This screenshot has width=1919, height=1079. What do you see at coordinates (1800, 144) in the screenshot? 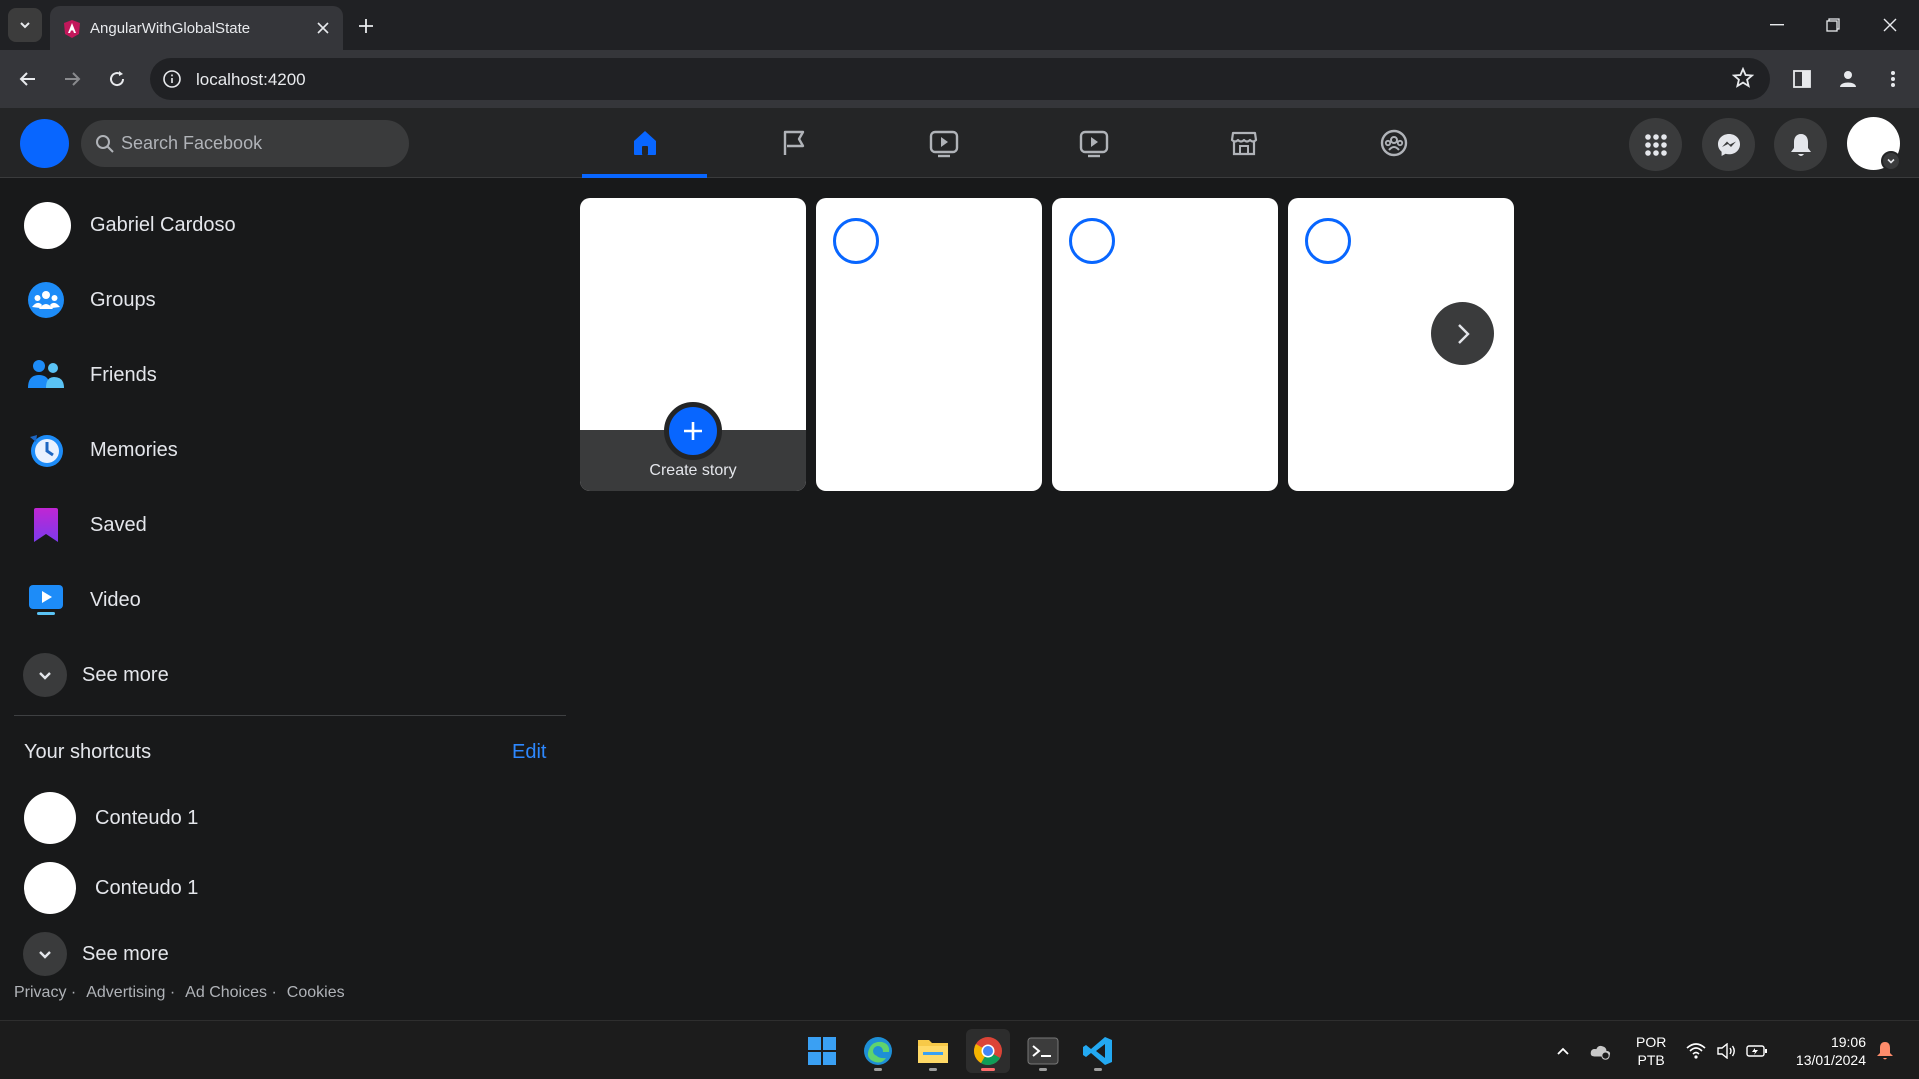
I see `notifications-button` at bounding box center [1800, 144].